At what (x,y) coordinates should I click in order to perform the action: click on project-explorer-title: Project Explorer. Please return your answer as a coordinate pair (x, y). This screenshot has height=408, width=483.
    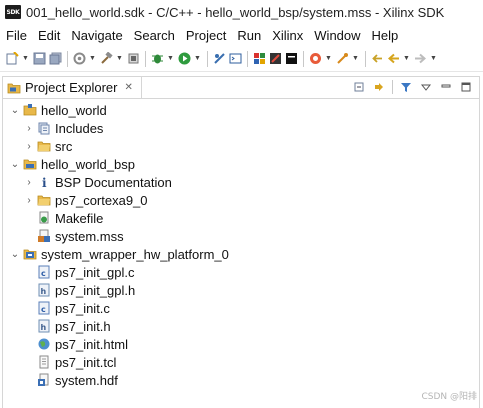
    Looking at the image, I should click on (71, 87).